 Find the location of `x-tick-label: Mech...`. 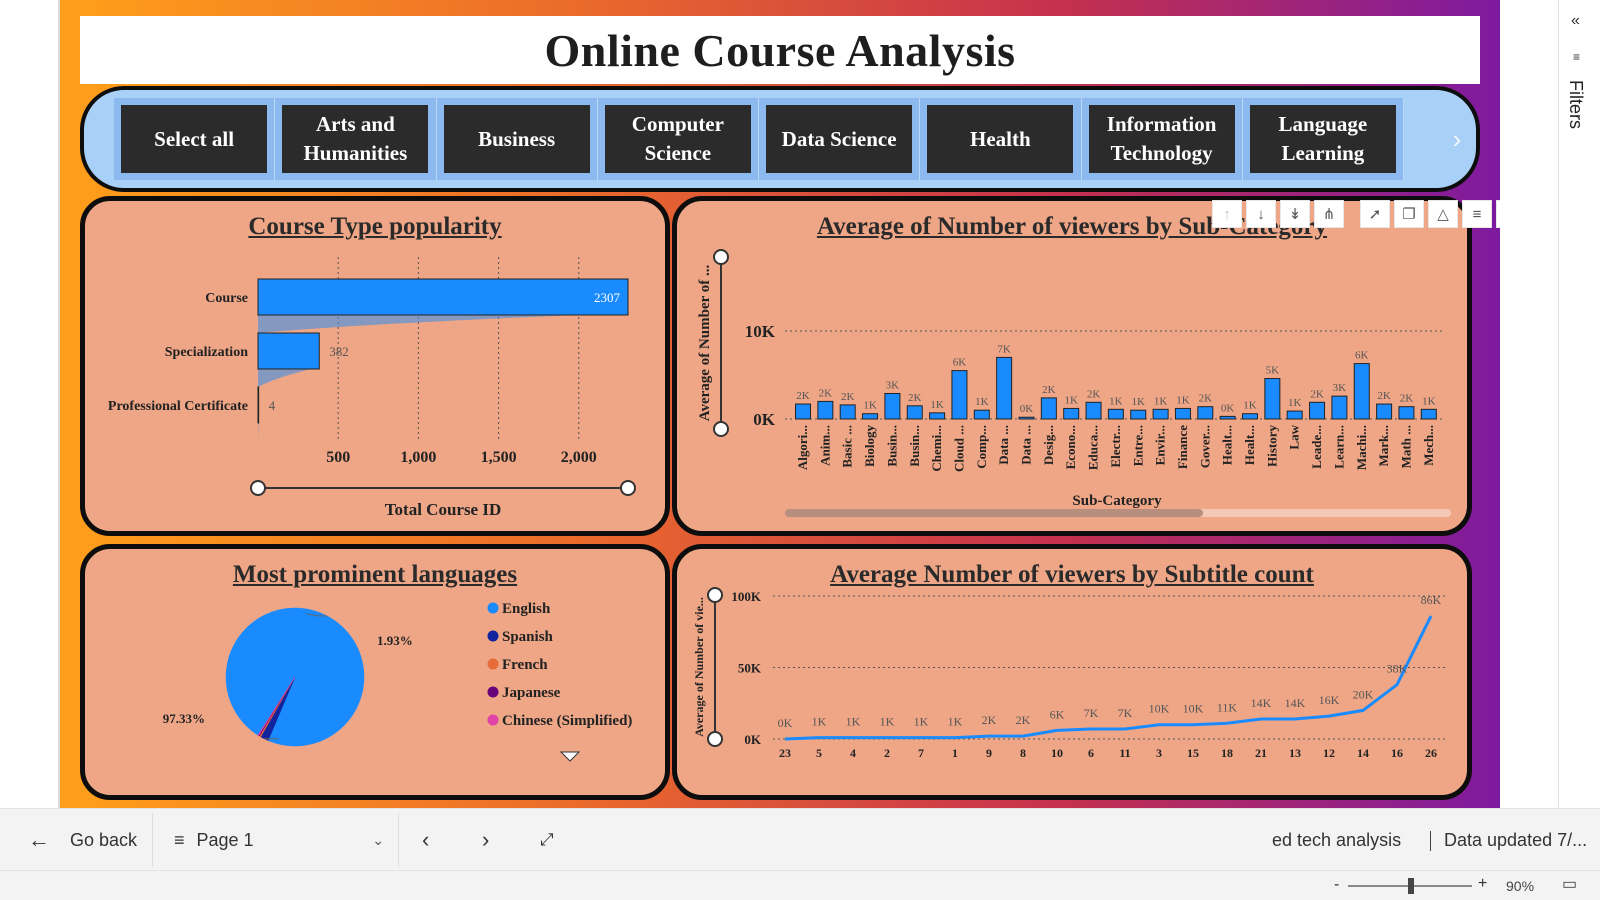

x-tick-label: Mech... is located at coordinates (1428, 445).